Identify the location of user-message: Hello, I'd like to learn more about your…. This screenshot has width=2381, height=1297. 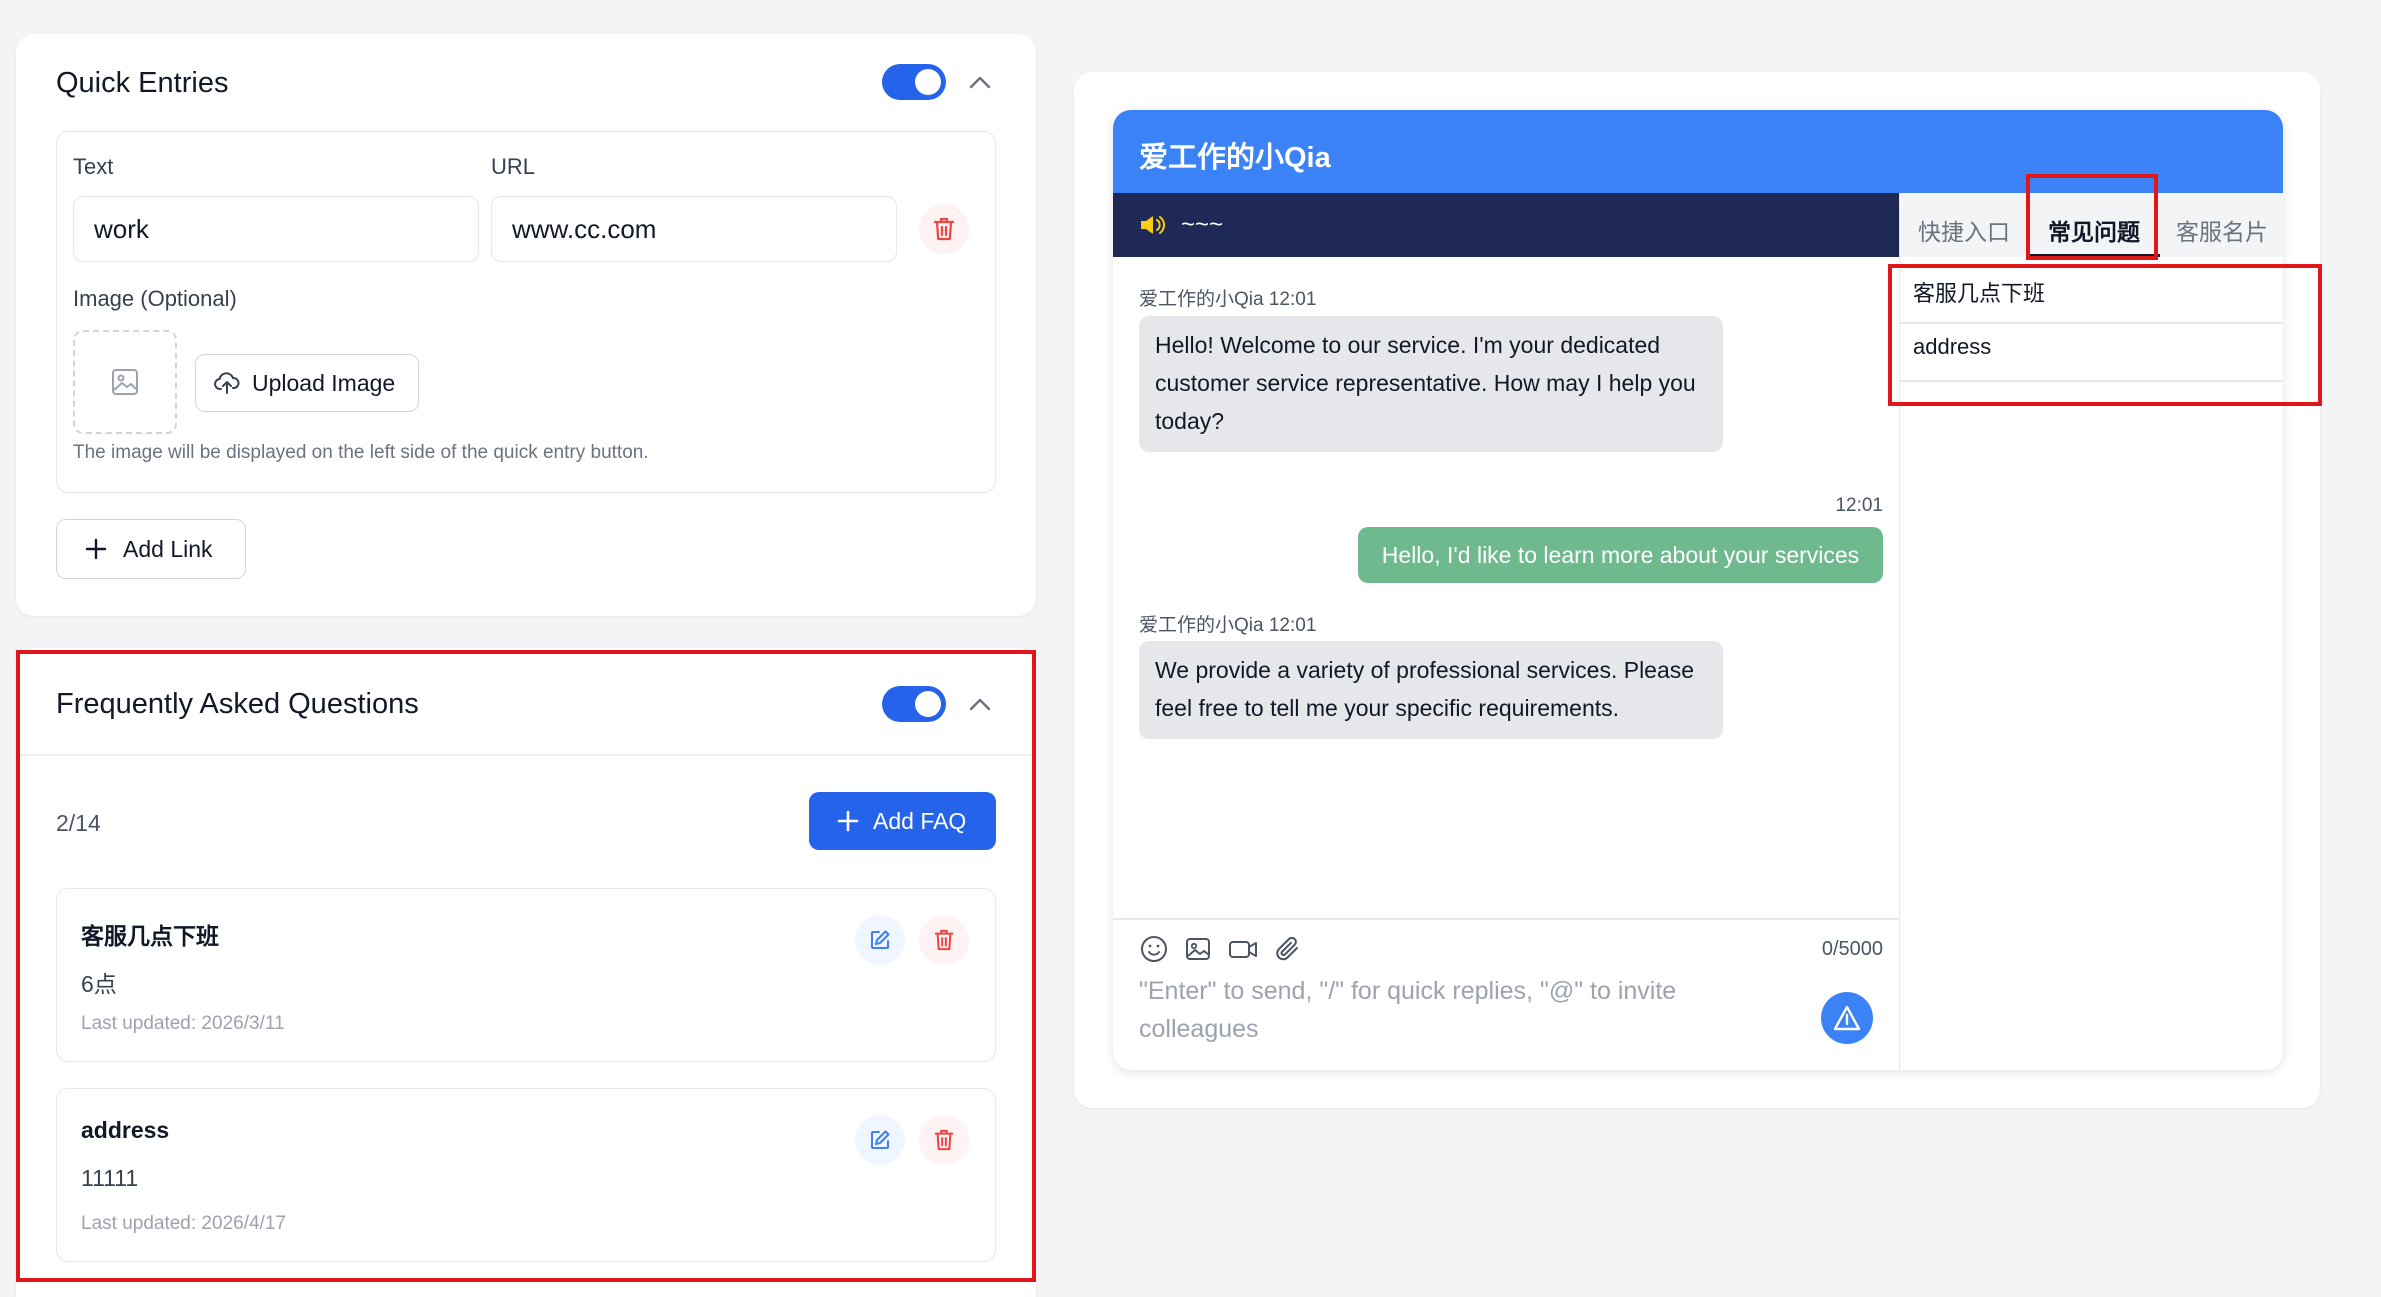
(1620, 555).